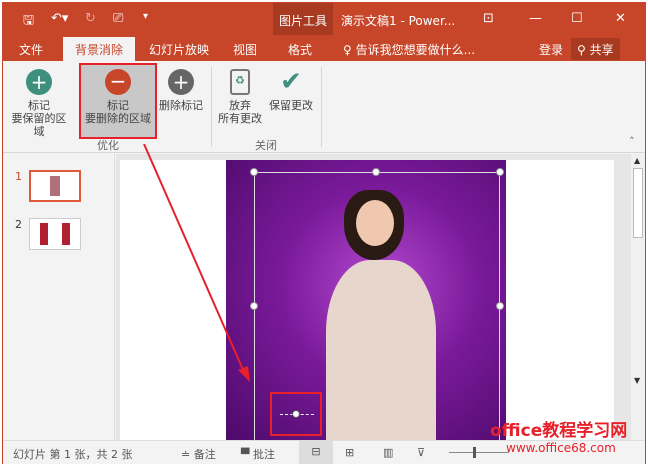 The height and width of the screenshot is (466, 648). What do you see at coordinates (186, 454) in the screenshot?
I see `notes-icon: ≐` at bounding box center [186, 454].